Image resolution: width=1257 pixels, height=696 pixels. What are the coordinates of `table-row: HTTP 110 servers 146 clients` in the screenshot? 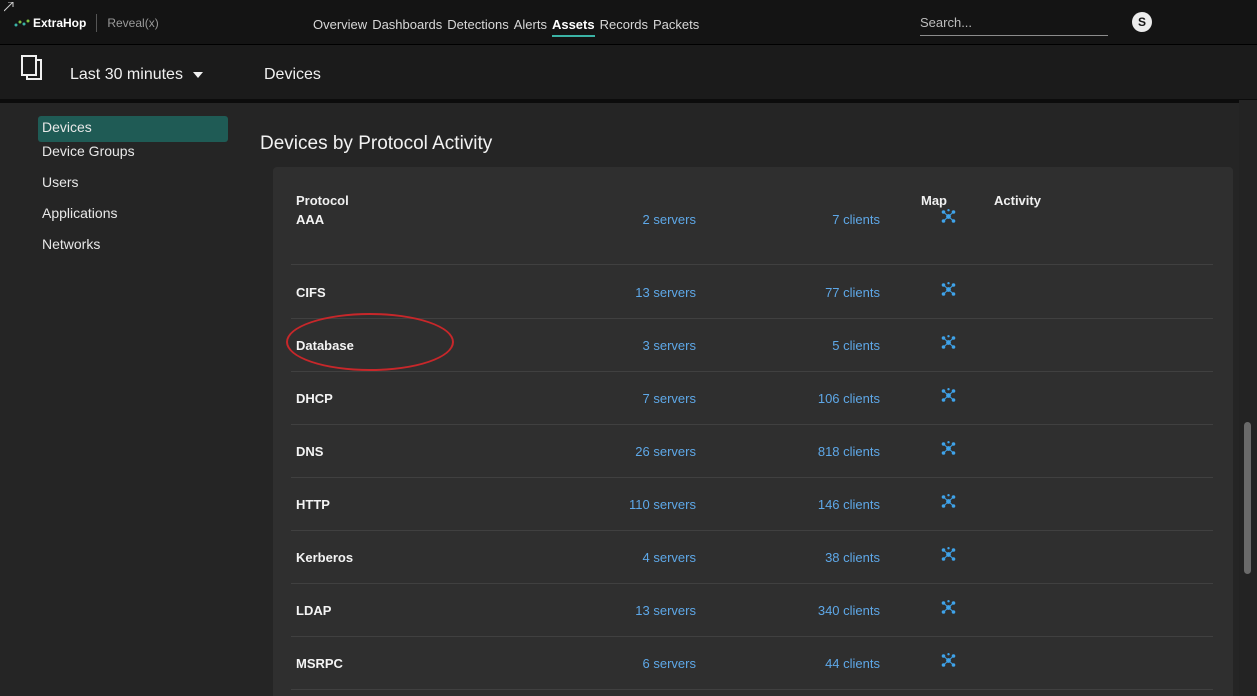 It's located at (752, 504).